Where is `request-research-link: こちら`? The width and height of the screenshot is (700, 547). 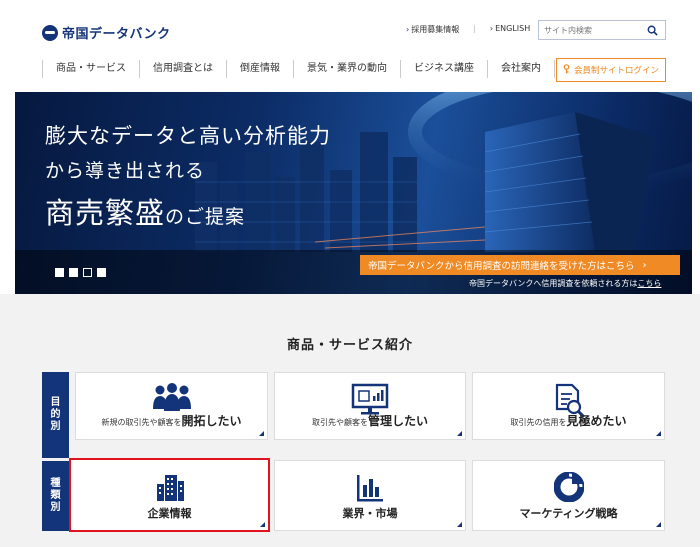
request-research-link: こちら is located at coordinates (649, 283).